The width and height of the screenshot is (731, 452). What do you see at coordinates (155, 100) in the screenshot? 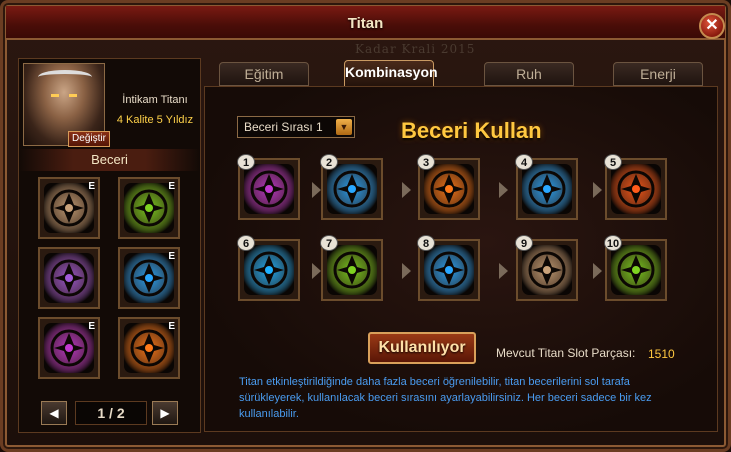
I see `titan-name: İntikam Titanı` at bounding box center [155, 100].